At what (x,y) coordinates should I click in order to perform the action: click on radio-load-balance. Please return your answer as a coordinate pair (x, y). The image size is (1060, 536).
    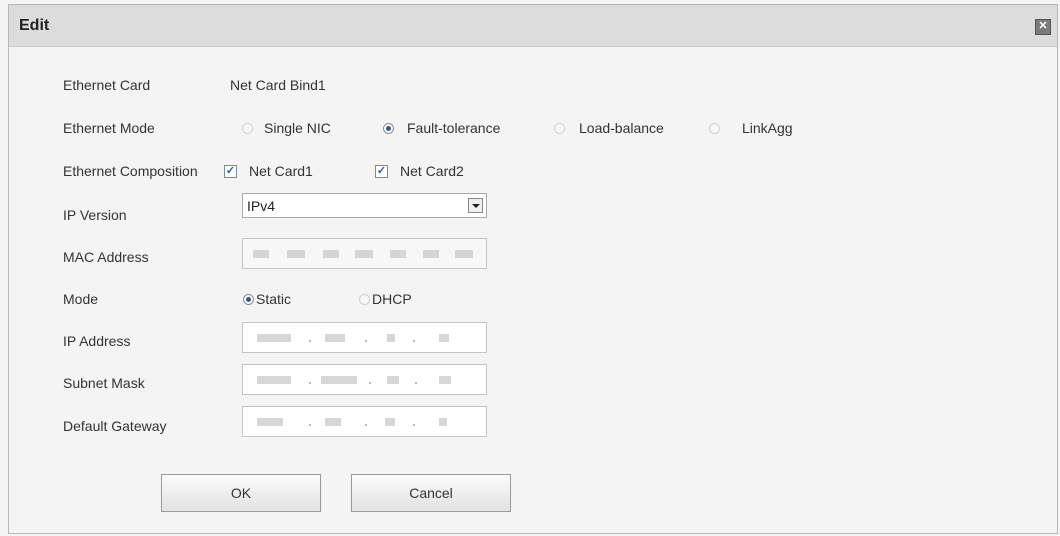
    Looking at the image, I should click on (559, 128).